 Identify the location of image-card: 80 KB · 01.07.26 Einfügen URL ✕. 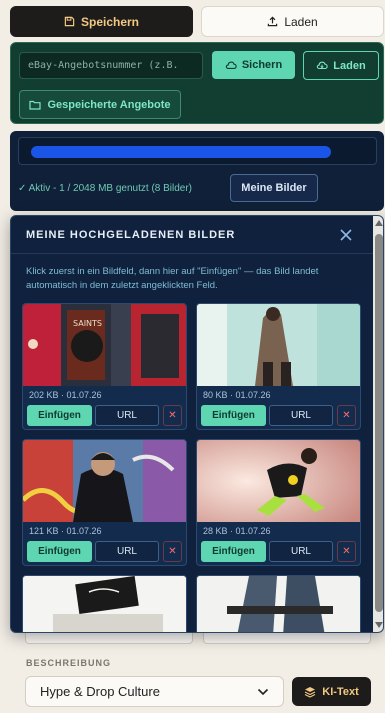
(278, 366).